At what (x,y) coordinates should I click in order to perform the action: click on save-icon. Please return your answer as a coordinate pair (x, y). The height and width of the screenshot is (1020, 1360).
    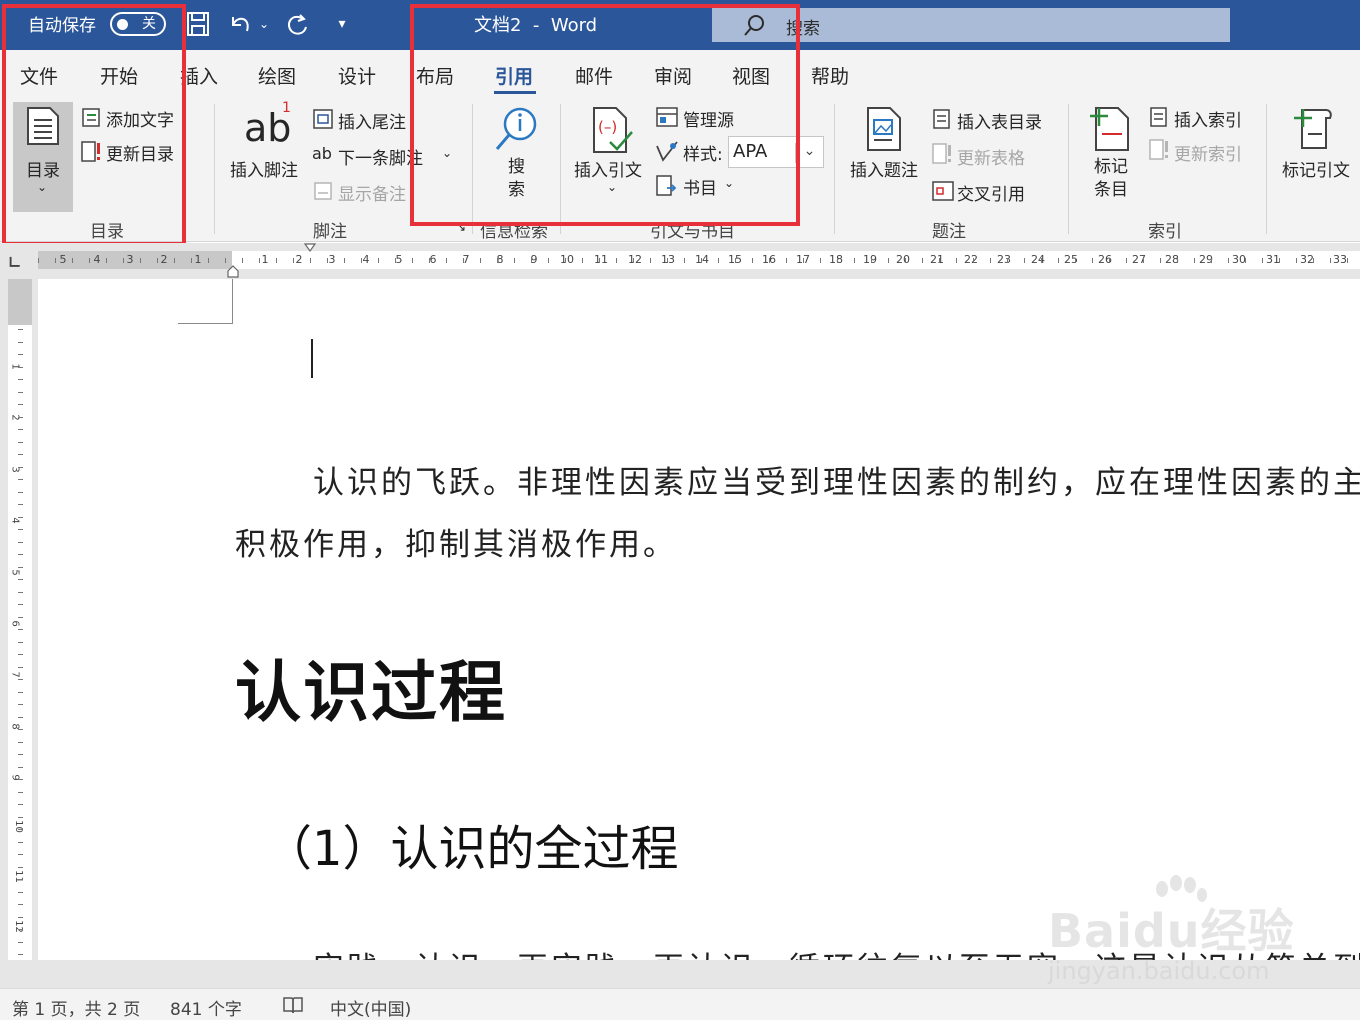
    Looking at the image, I should click on (198, 24).